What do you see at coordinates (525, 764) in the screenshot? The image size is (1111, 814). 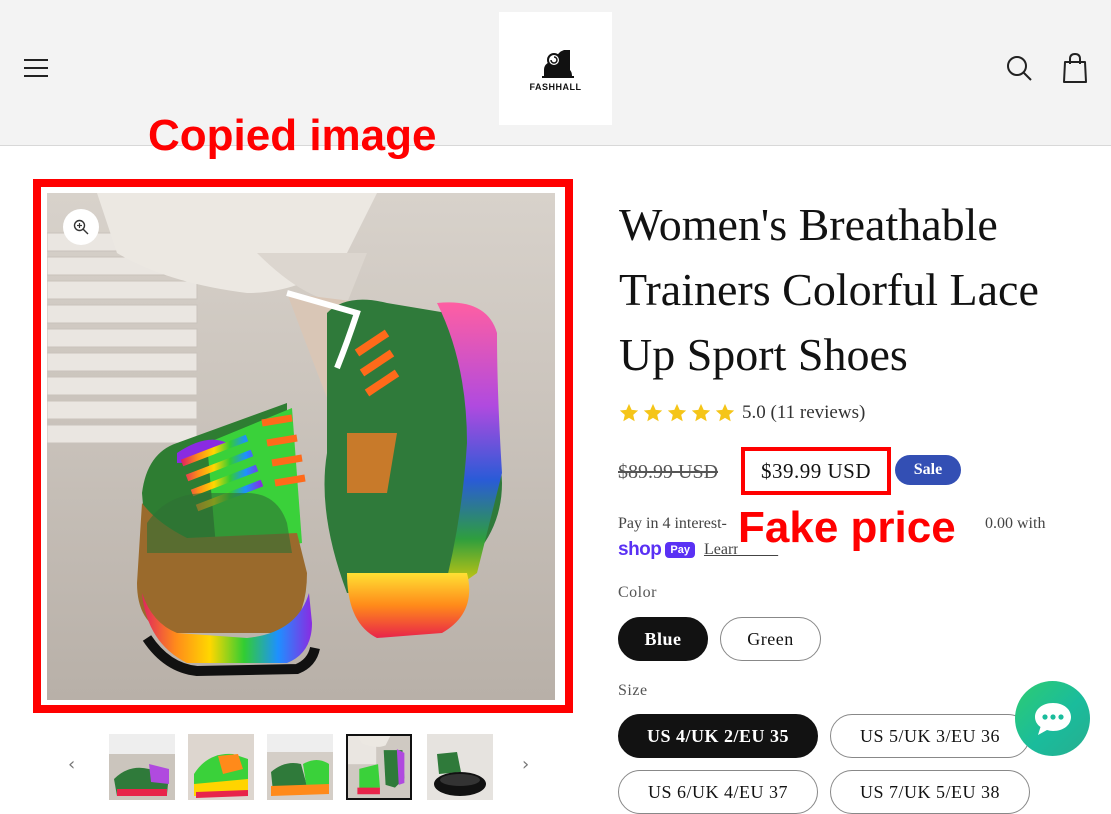 I see `thumbnail-next-icon: ›` at bounding box center [525, 764].